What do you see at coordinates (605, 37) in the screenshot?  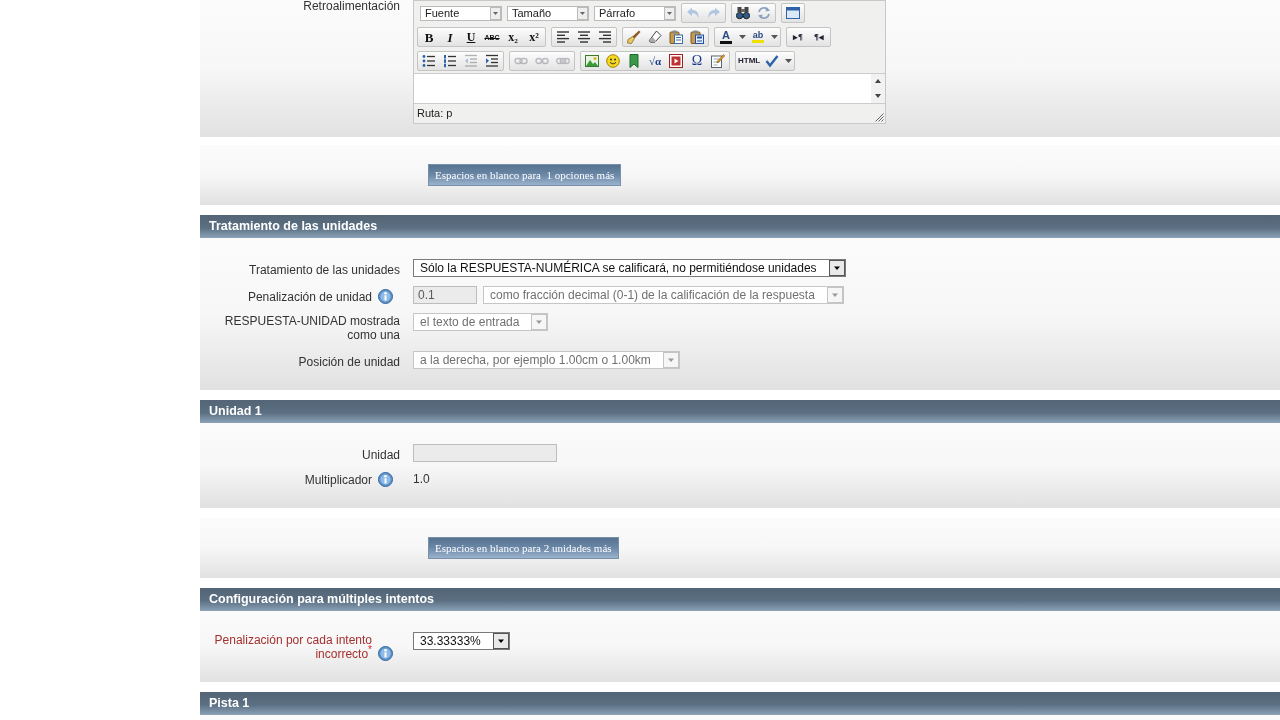 I see `align-right-icon` at bounding box center [605, 37].